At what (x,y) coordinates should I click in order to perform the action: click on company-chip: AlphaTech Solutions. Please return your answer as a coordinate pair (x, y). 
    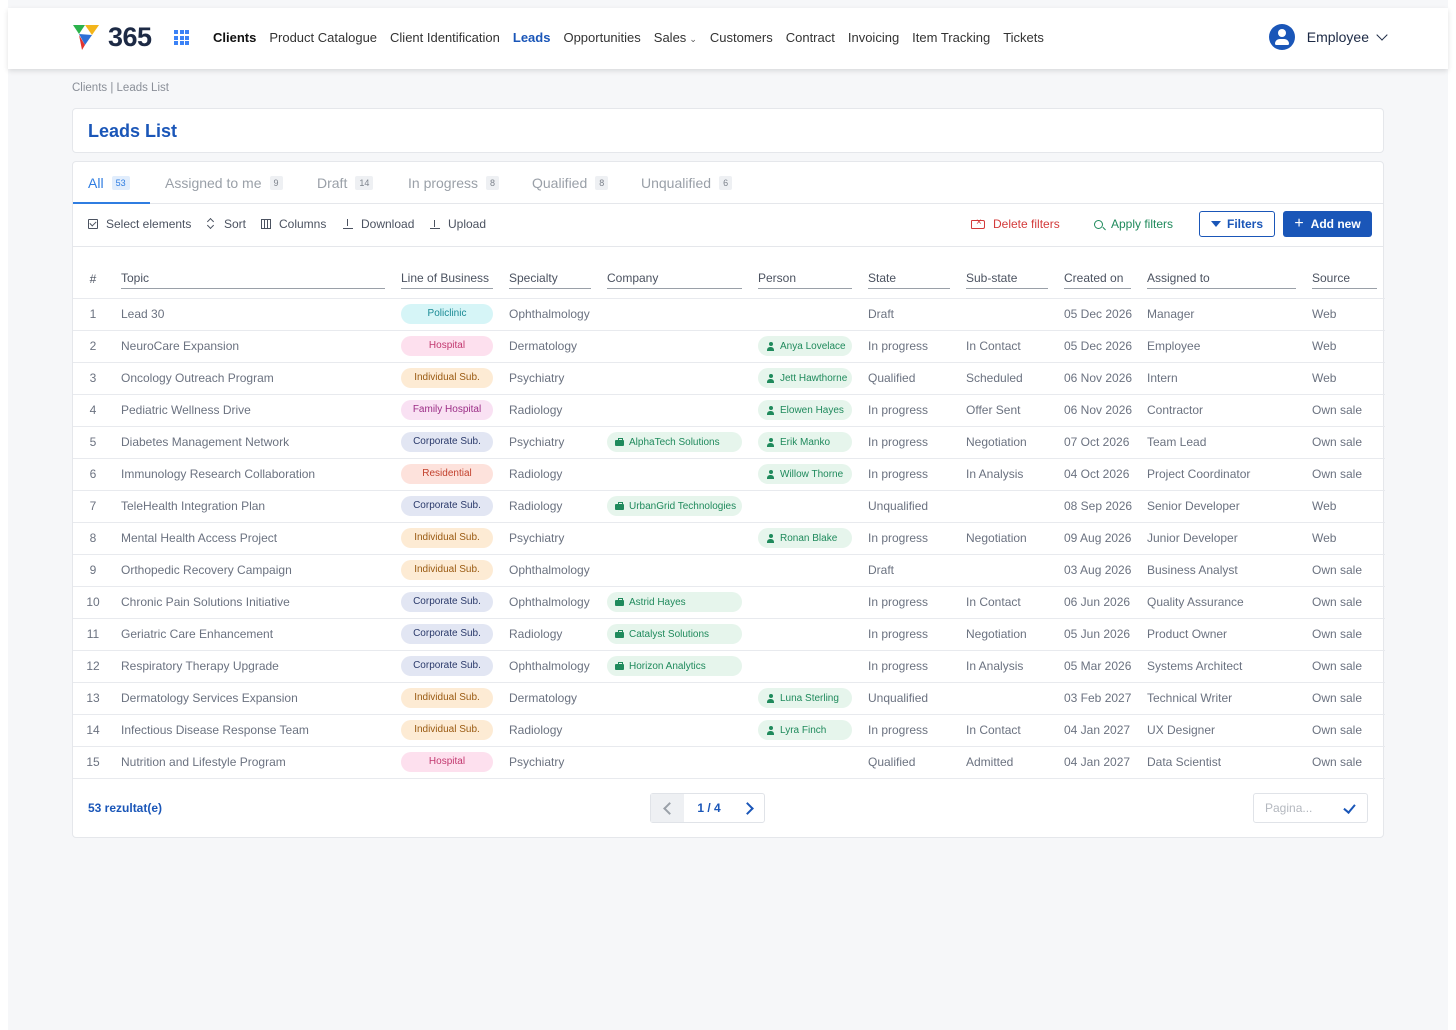
    Looking at the image, I should click on (674, 442).